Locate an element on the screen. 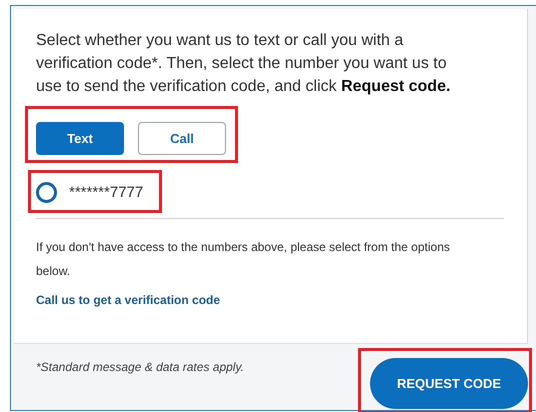  radio-button is located at coordinates (46, 192).